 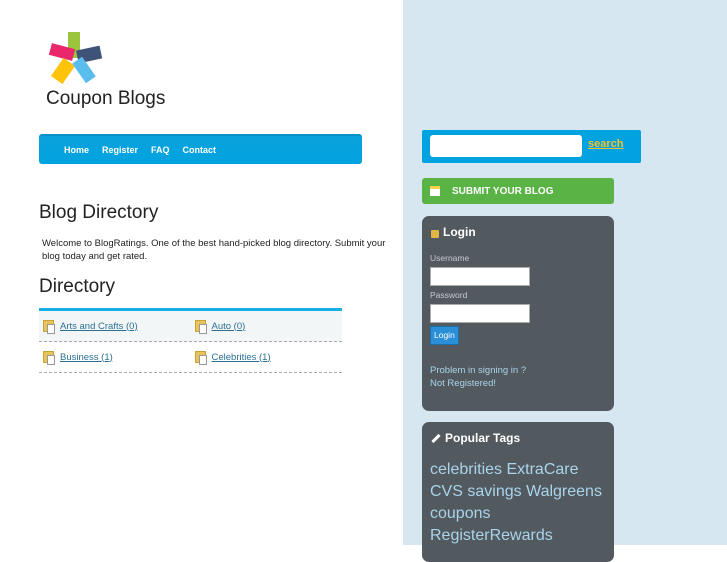 What do you see at coordinates (120, 150) in the screenshot?
I see `nav-register: Register` at bounding box center [120, 150].